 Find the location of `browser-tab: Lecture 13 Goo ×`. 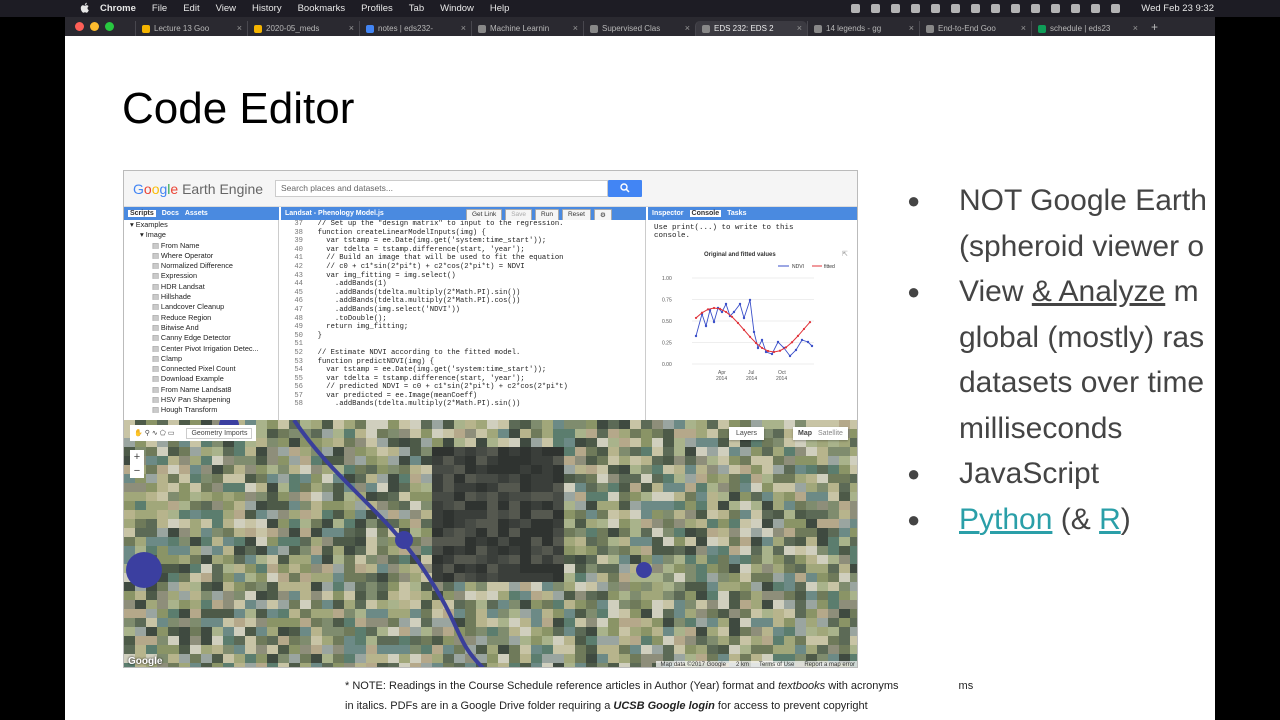

browser-tab: Lecture 13 Goo × is located at coordinates (191, 28).